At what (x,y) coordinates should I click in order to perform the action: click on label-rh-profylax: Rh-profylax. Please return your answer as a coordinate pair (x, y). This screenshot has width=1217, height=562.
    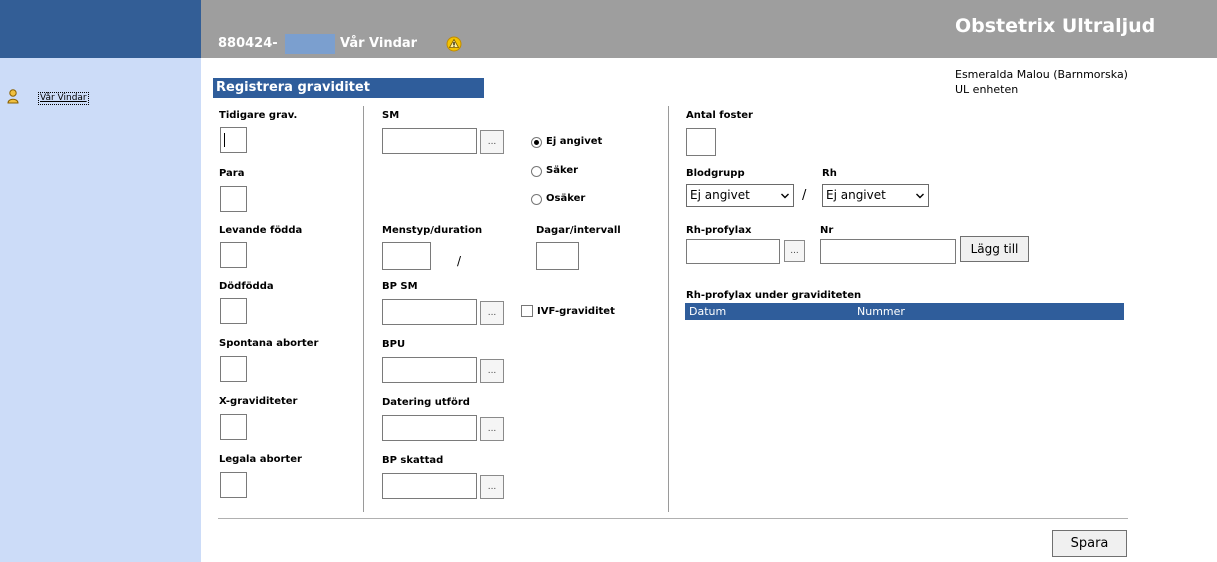
    Looking at the image, I should click on (719, 230).